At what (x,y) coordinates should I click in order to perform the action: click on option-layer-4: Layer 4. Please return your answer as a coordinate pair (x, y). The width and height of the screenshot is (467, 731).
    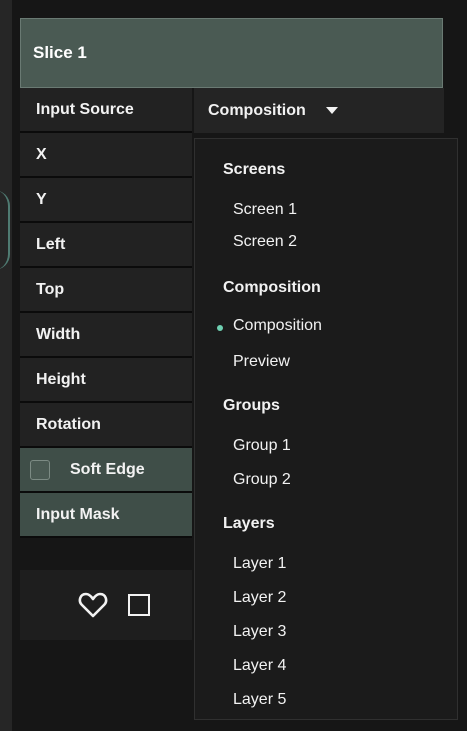
    Looking at the image, I should click on (259, 666).